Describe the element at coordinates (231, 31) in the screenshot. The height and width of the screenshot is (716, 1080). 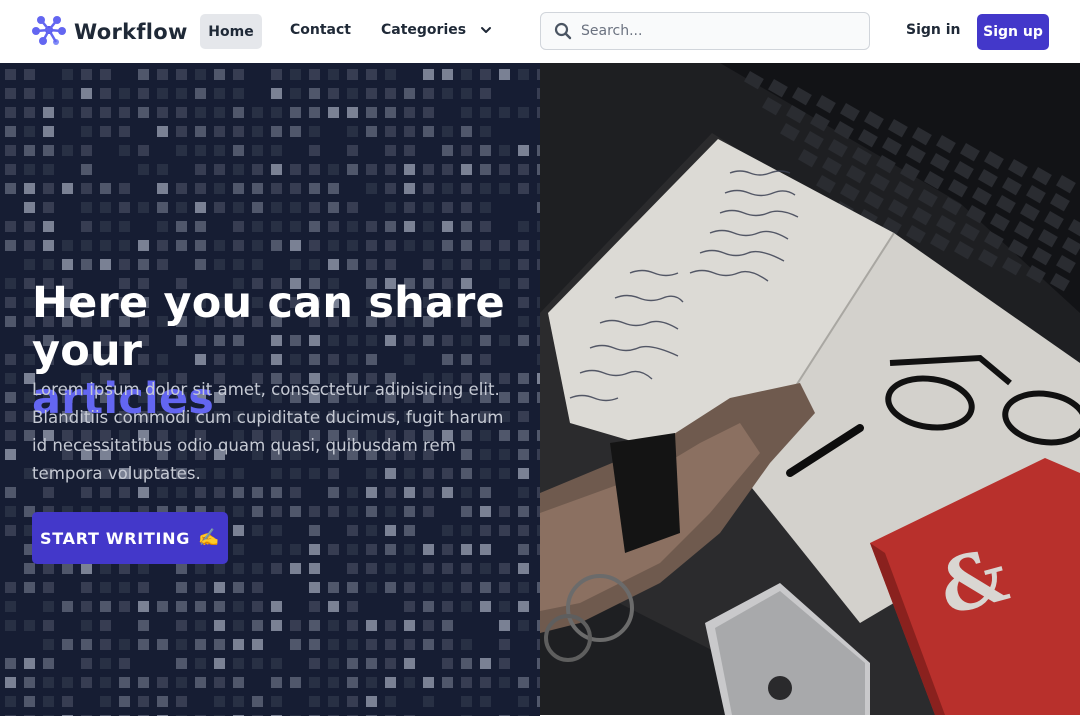
I see `nav-home-link: Home` at that location.